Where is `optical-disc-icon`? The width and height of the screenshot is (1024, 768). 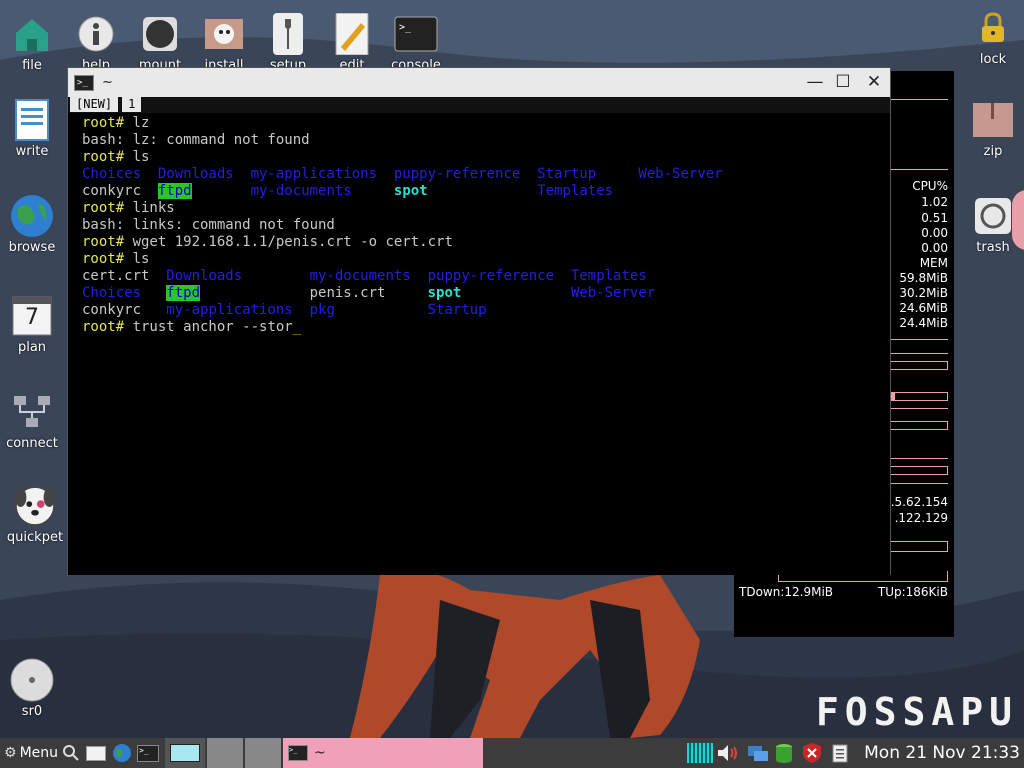
optical-disc-icon is located at coordinates (32, 680).